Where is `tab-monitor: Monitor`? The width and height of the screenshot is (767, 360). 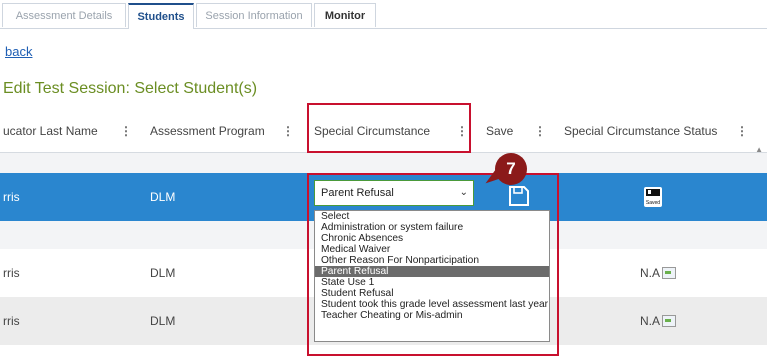 tab-monitor: Monitor is located at coordinates (345, 15).